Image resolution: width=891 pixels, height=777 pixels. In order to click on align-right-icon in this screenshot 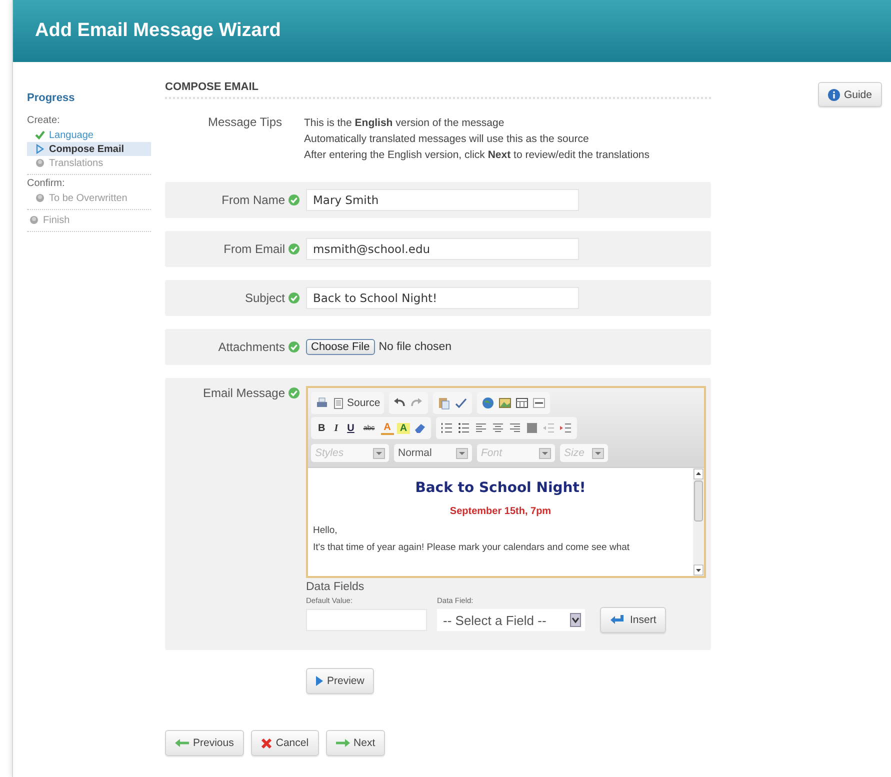, I will do `click(515, 428)`.